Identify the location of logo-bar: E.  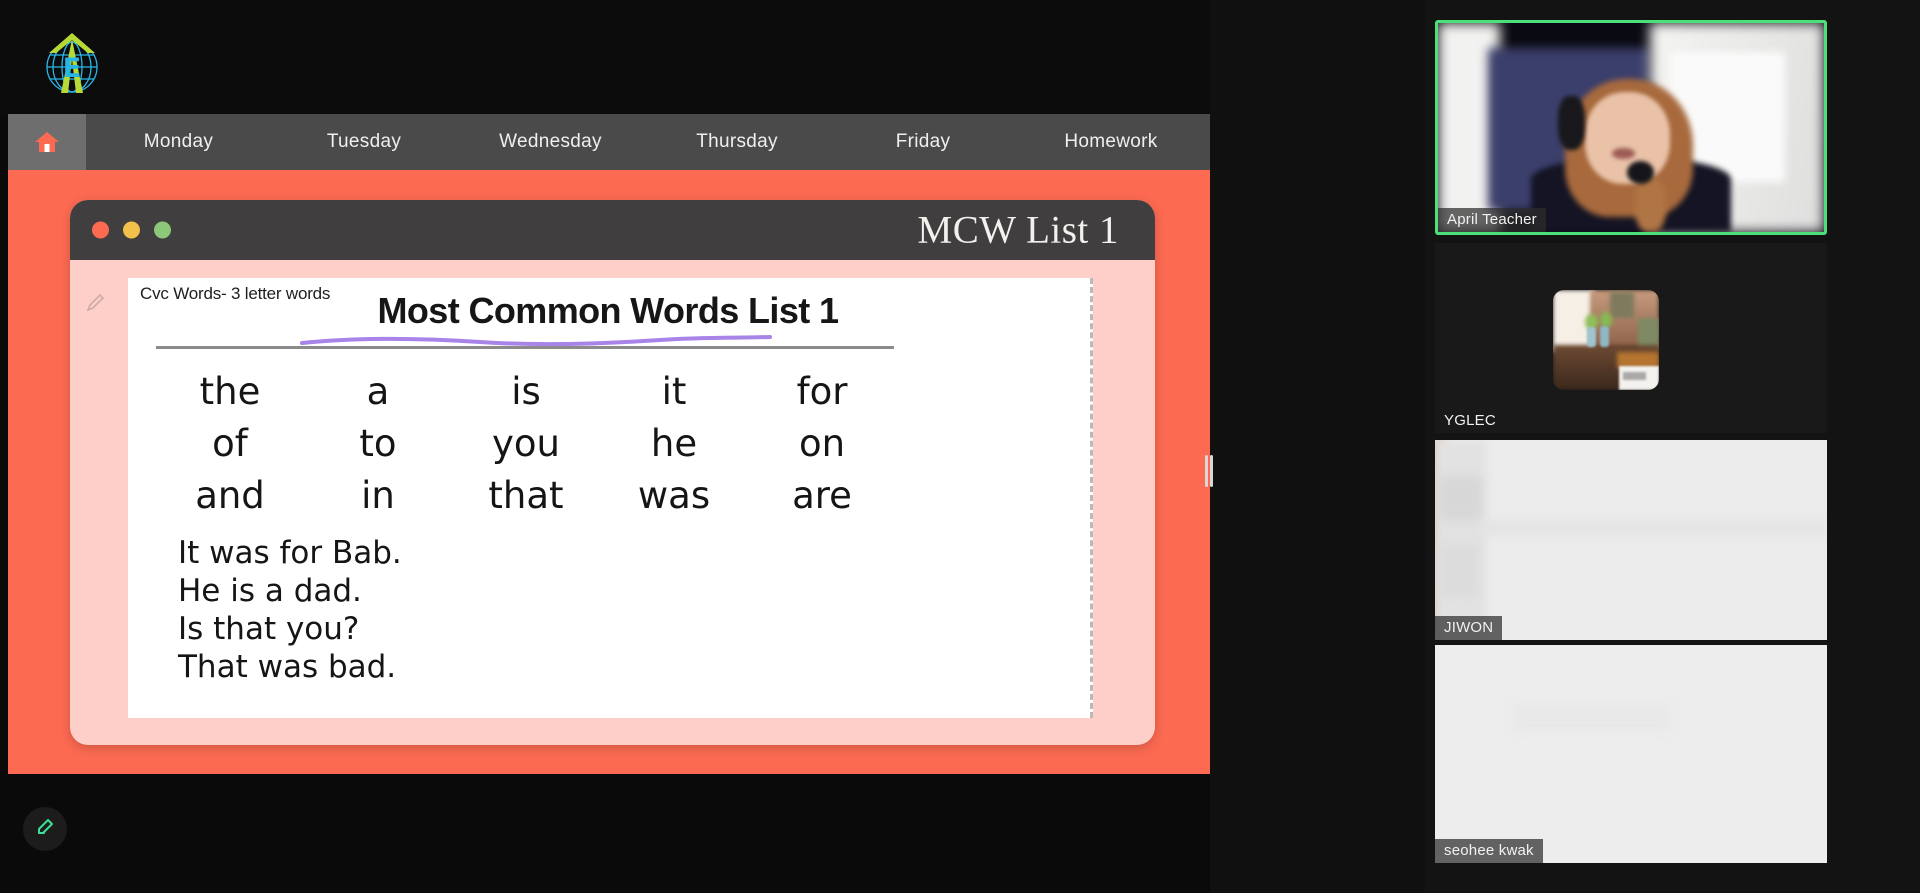
(605, 57).